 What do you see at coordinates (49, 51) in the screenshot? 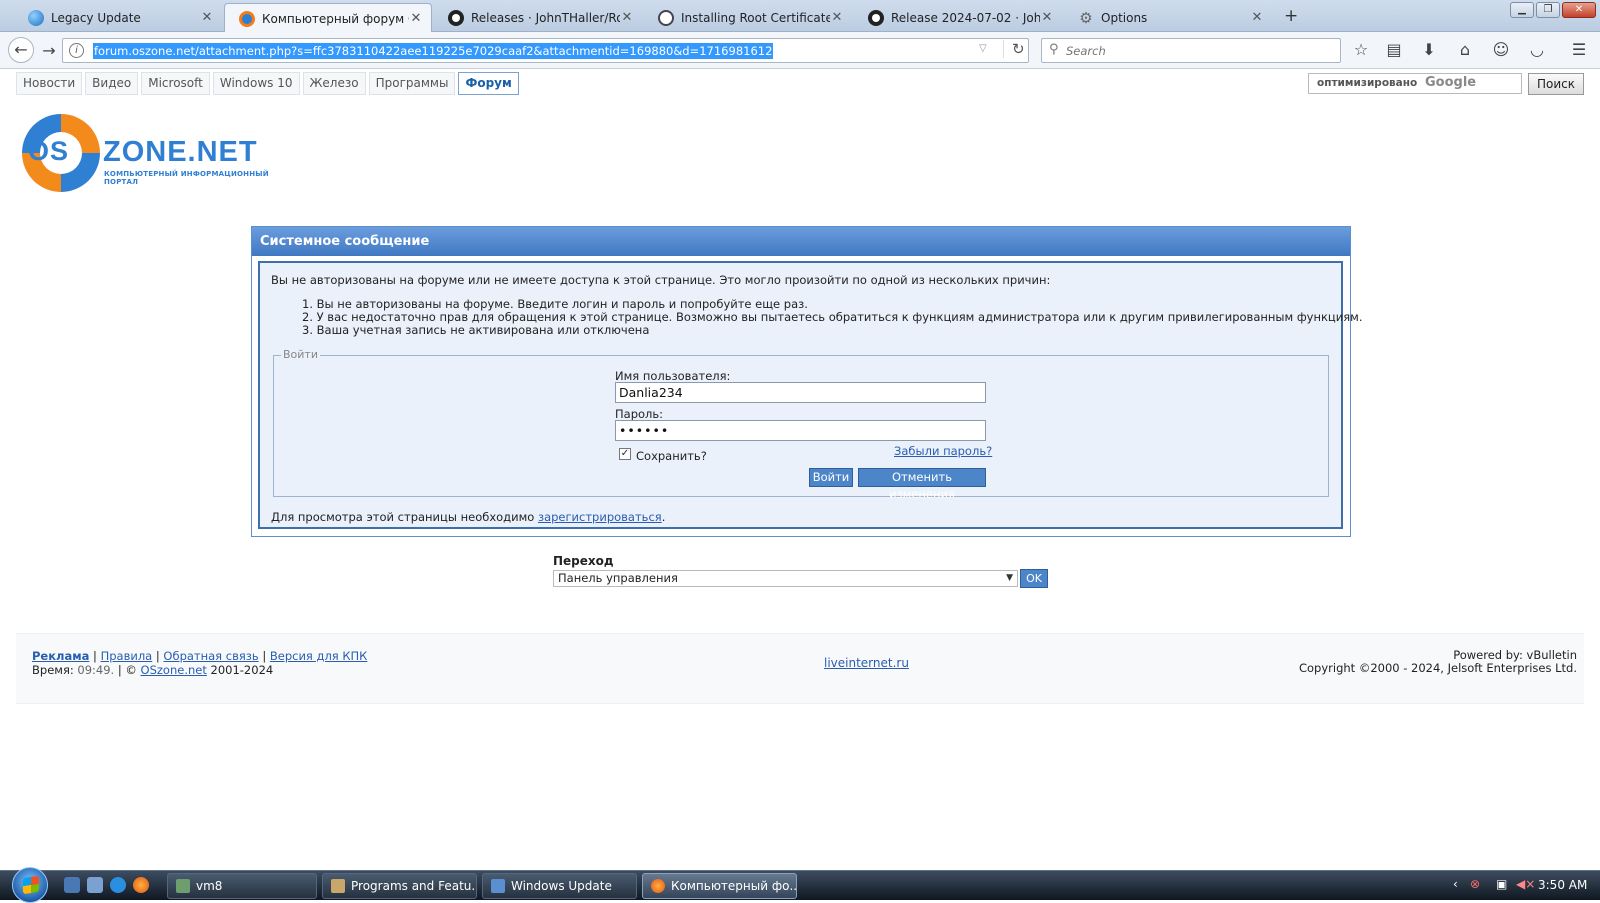
I see `forward-button: →` at bounding box center [49, 51].